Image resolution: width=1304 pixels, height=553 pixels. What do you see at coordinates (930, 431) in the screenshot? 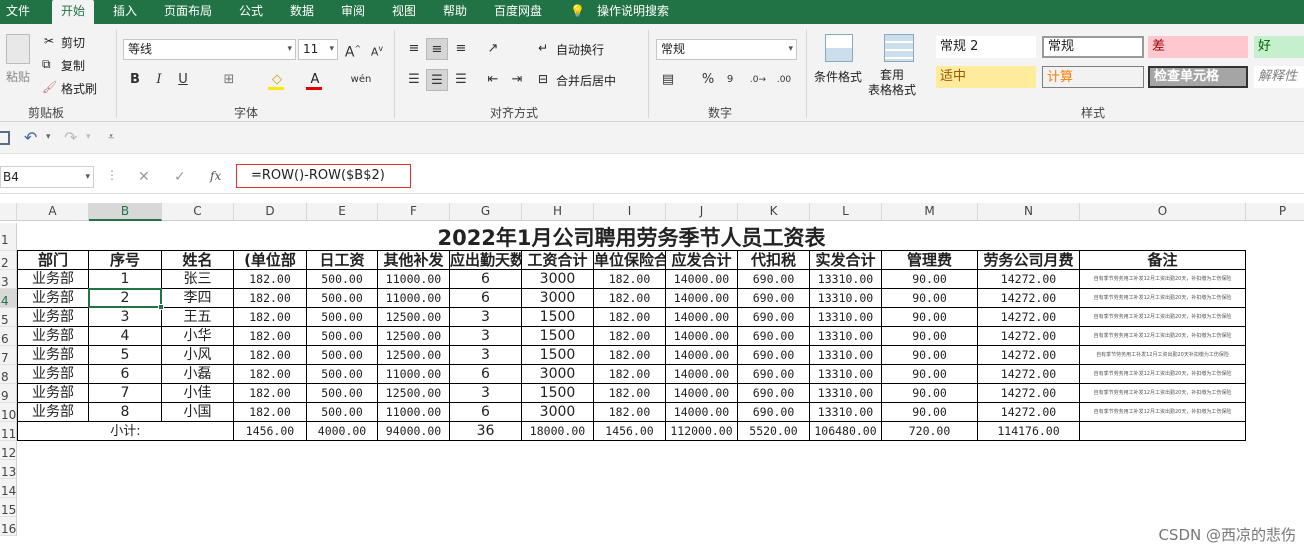
I see `subtotal-cell: 720.00` at bounding box center [930, 431].